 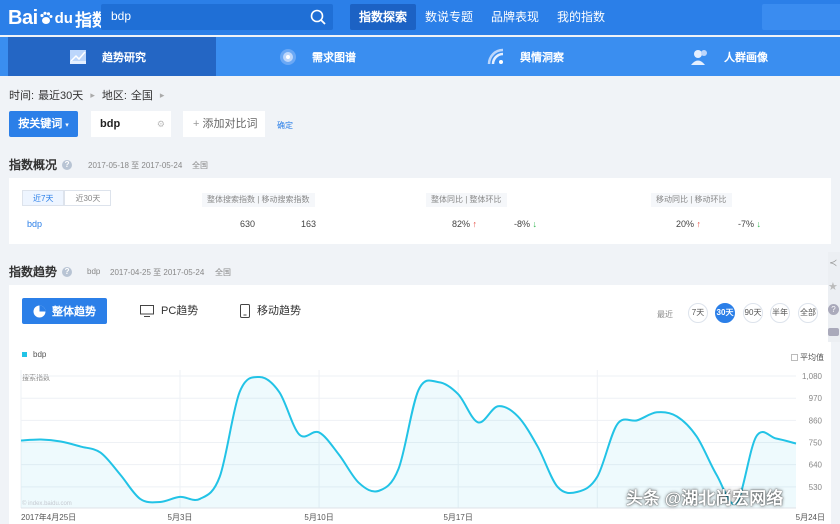 What do you see at coordinates (810, 517) in the screenshot?
I see `x-tick-label: 5月24日` at bounding box center [810, 517].